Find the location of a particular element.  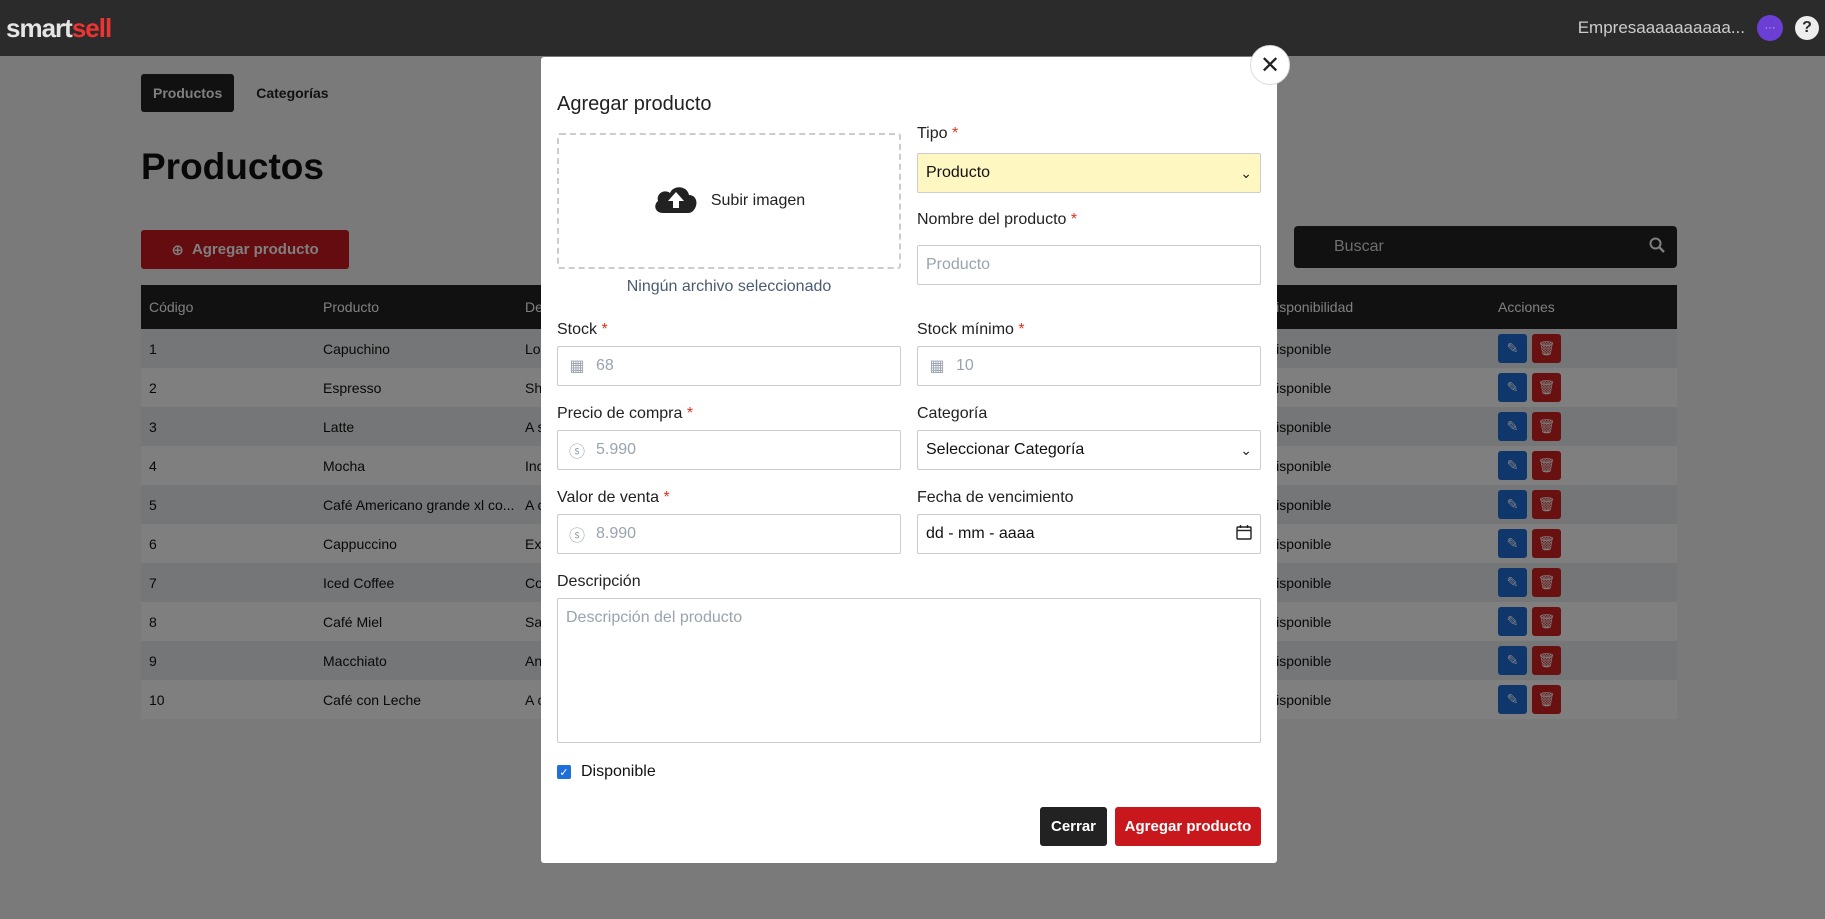

close-icon: ✕ is located at coordinates (1270, 65).